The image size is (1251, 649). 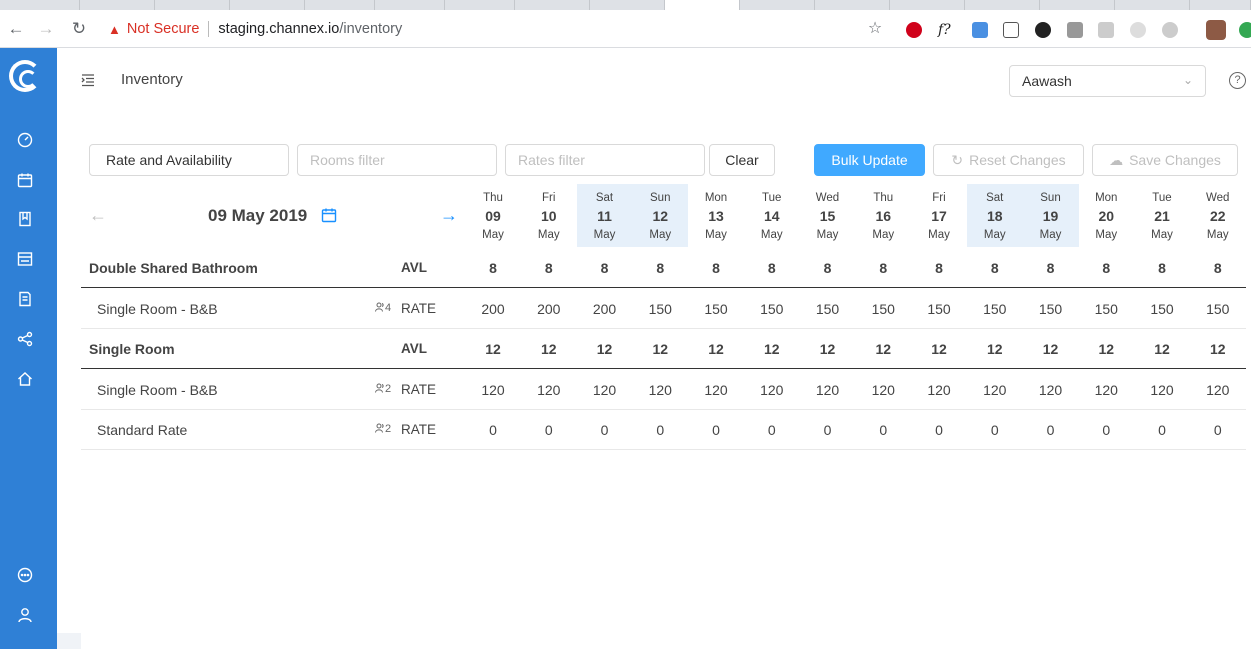 What do you see at coordinates (46, 29) in the screenshot?
I see `forward-icon: →` at bounding box center [46, 29].